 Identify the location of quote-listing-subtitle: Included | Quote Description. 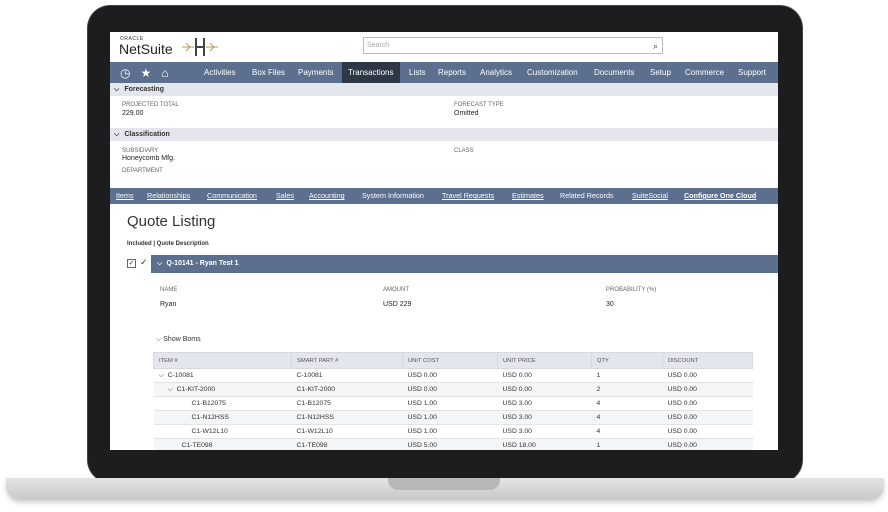
(168, 244).